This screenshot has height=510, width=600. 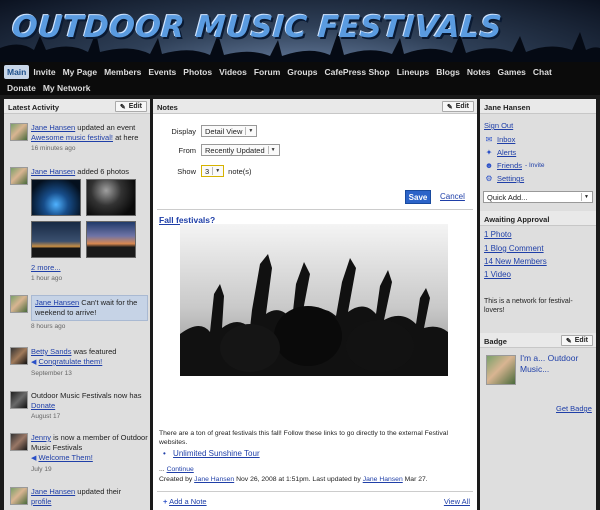 I want to click on add-note-link: Add a Note, so click(x=188, y=501).